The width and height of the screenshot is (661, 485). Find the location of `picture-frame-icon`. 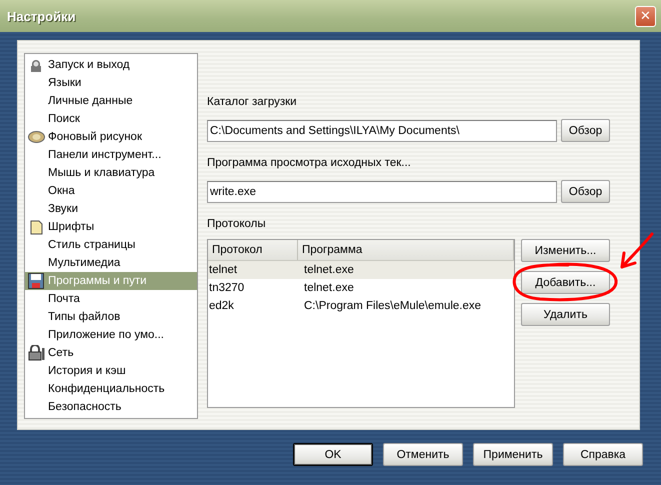

picture-frame-icon is located at coordinates (36, 137).